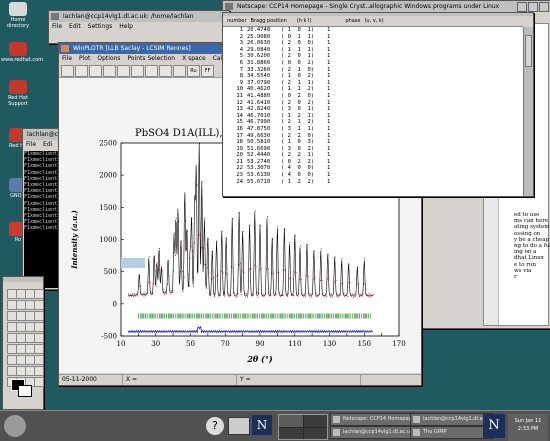 This screenshot has height=441, width=550. What do you see at coordinates (373, 103) in the screenshot?
I see `list-item: 12 41.6410 ( 2 0 2) 1` at bounding box center [373, 103].